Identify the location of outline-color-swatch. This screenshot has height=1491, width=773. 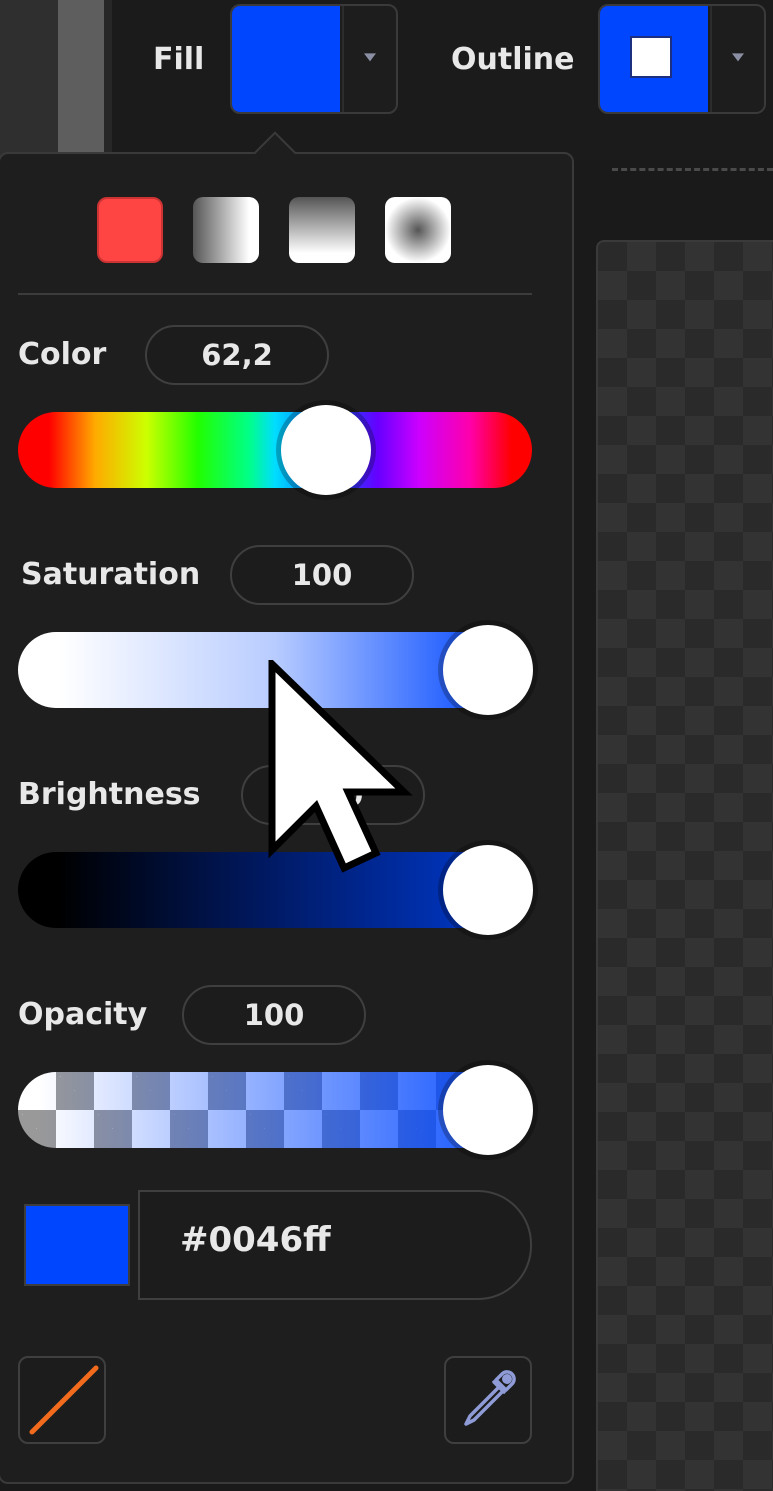
(654, 59).